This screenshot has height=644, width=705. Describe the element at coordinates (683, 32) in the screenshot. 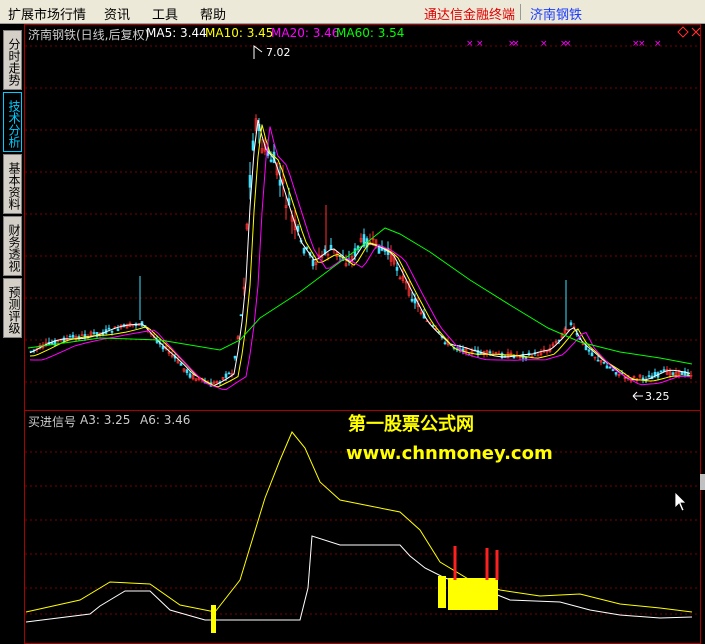

I see `diamond-icon` at that location.